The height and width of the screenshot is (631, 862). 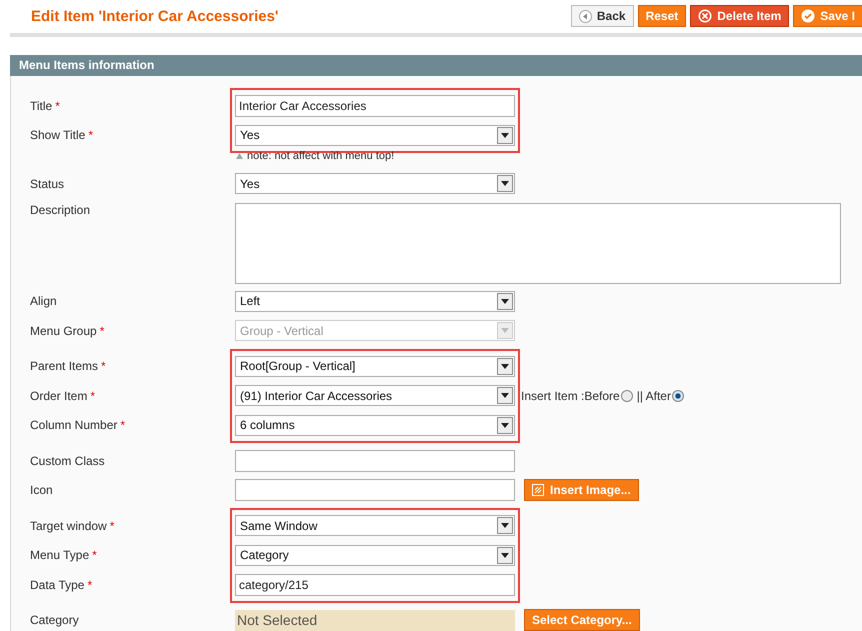 What do you see at coordinates (239, 156) in the screenshot?
I see `triangle-up-icon` at bounding box center [239, 156].